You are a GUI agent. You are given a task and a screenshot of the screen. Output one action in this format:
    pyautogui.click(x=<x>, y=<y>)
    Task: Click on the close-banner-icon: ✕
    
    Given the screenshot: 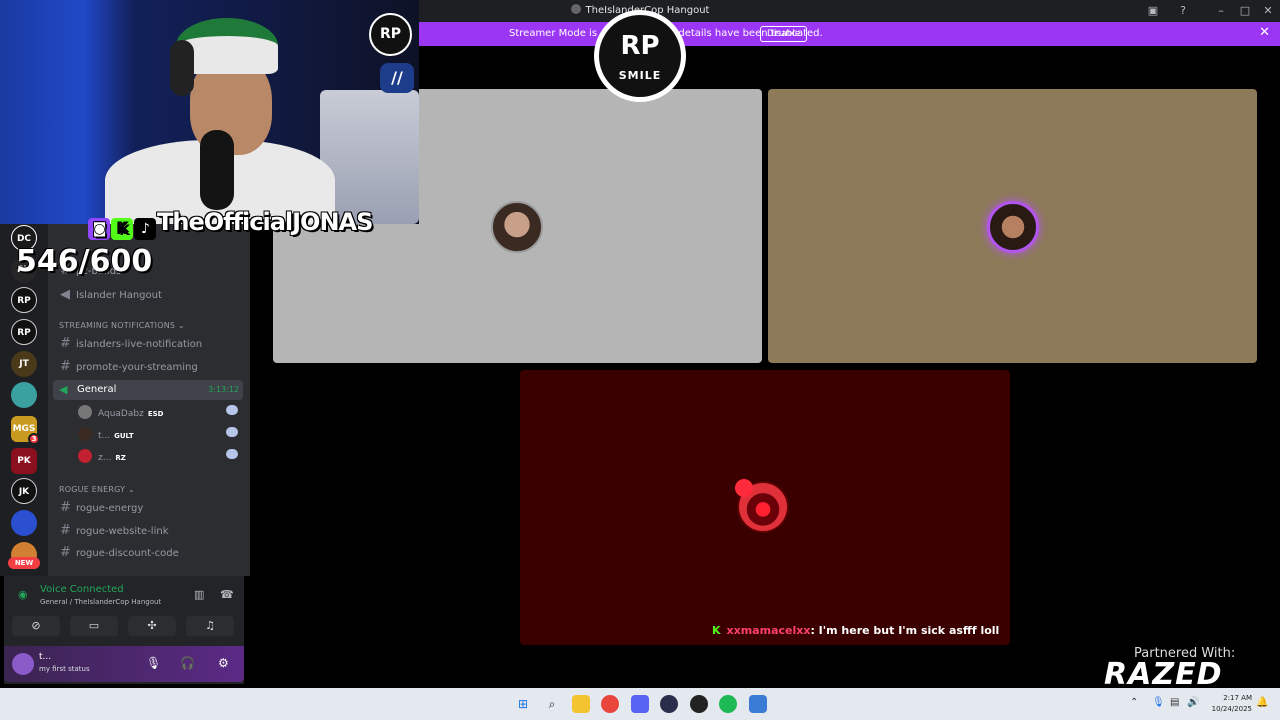 What is the action you would take?
    pyautogui.click(x=1264, y=32)
    